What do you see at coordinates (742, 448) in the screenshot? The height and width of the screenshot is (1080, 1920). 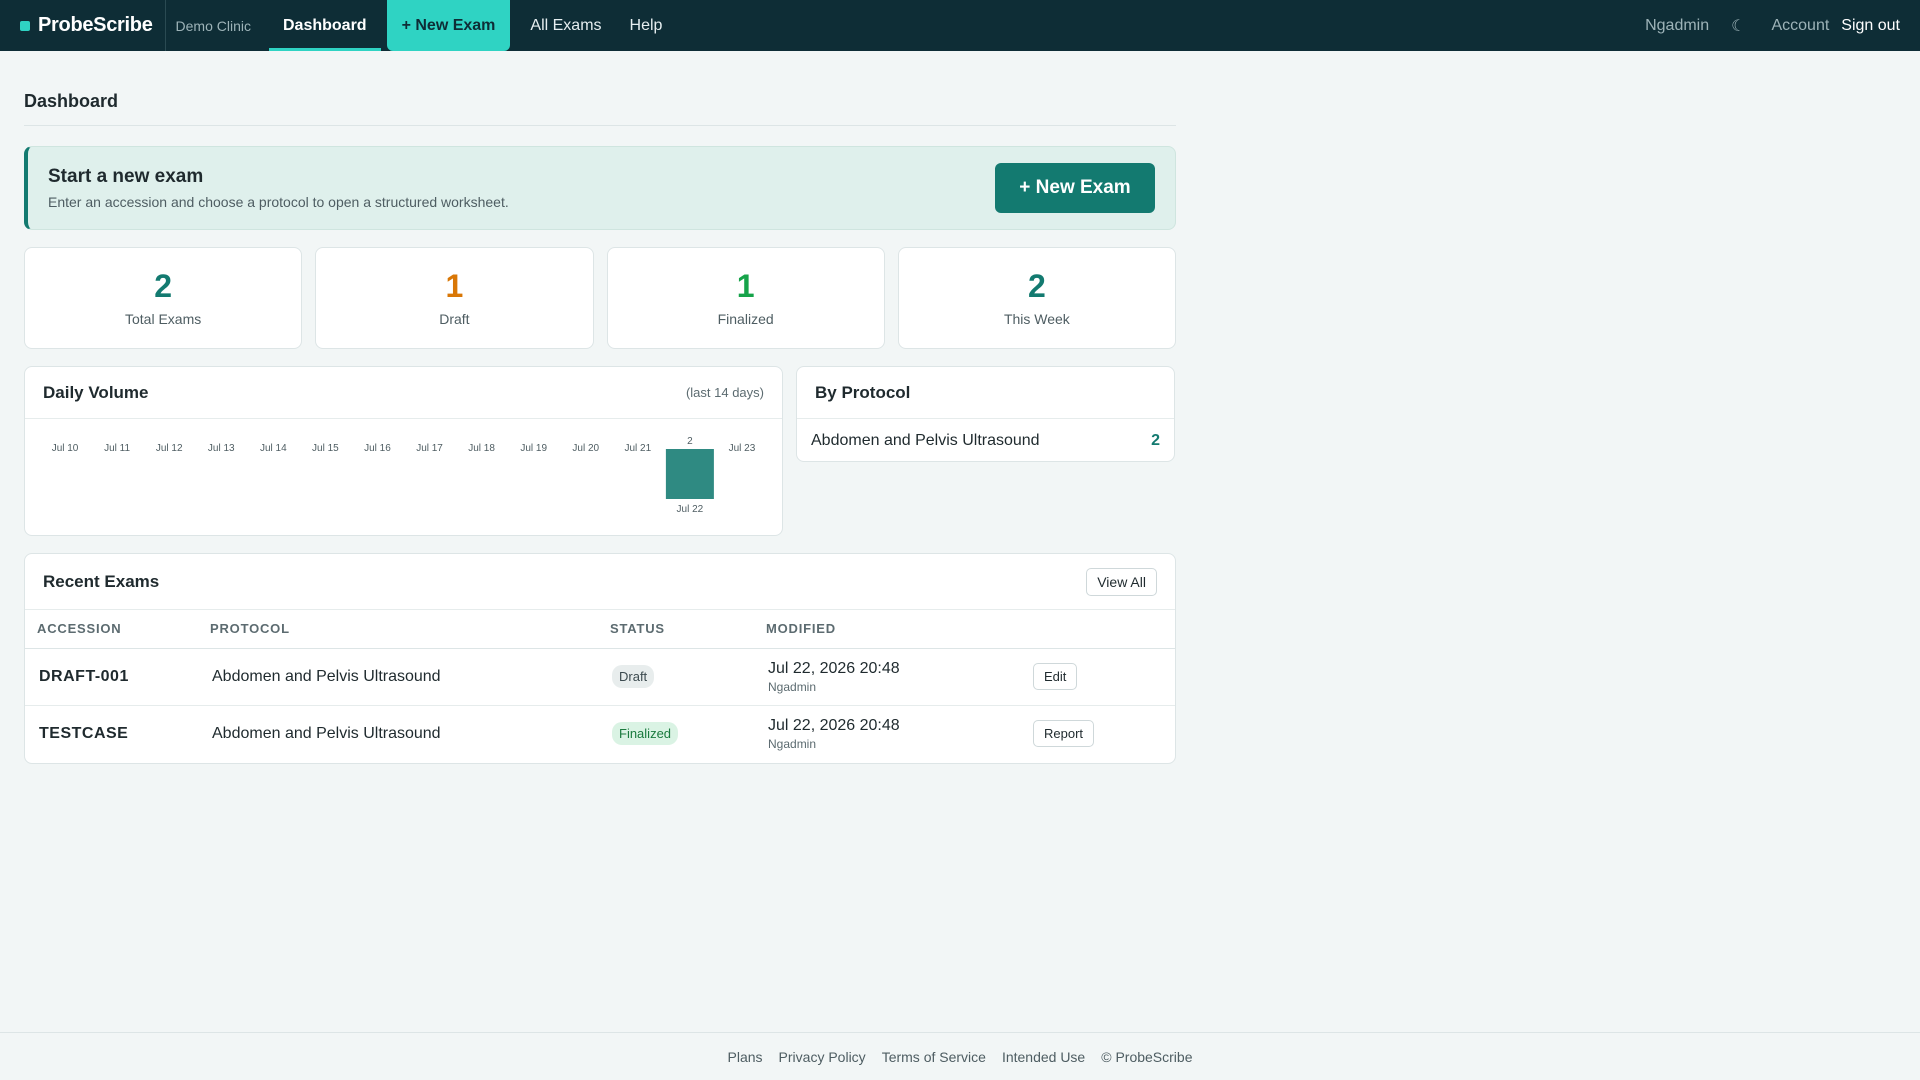 I see `x-tick-label: Jul 23` at bounding box center [742, 448].